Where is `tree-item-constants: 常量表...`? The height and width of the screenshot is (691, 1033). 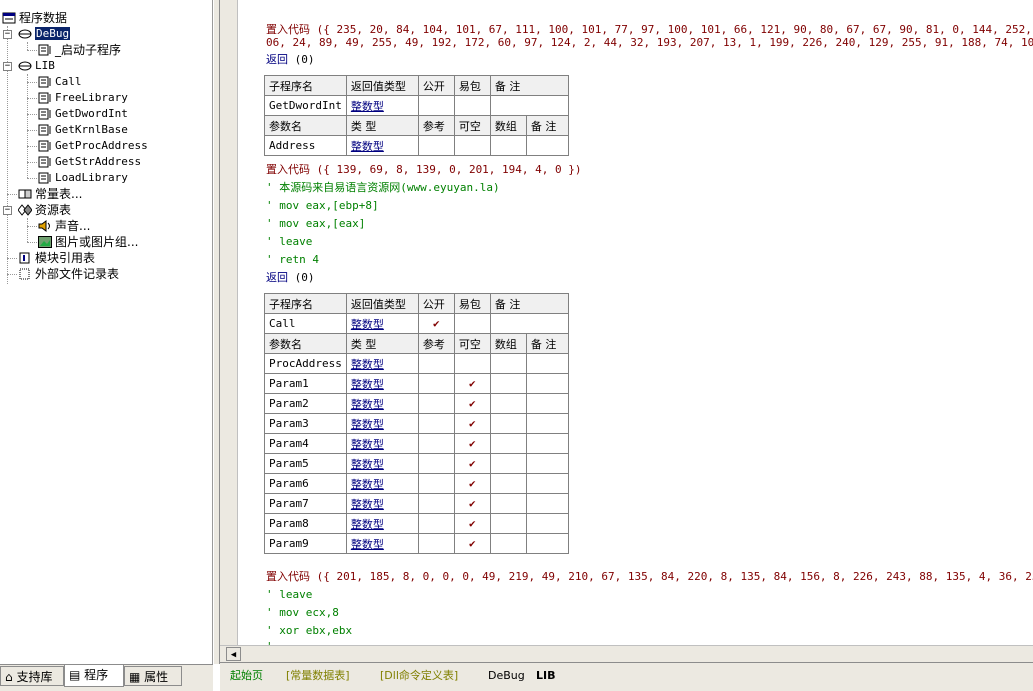 tree-item-constants: 常量表... is located at coordinates (50, 194).